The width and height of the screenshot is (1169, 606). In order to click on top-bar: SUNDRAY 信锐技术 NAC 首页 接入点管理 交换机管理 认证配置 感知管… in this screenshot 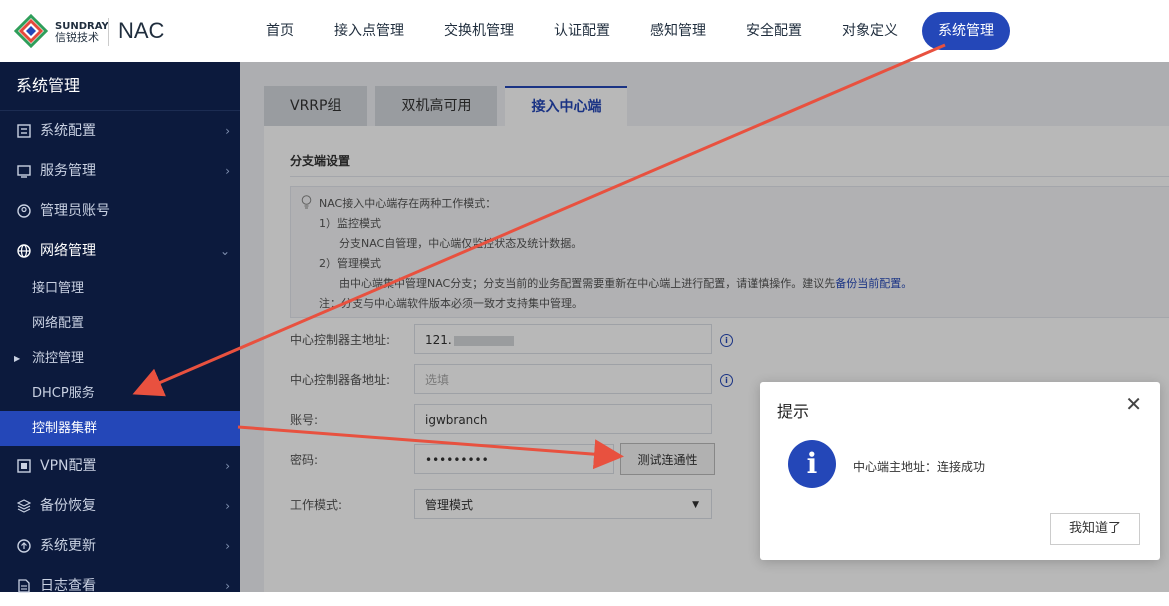, I will do `click(584, 31)`.